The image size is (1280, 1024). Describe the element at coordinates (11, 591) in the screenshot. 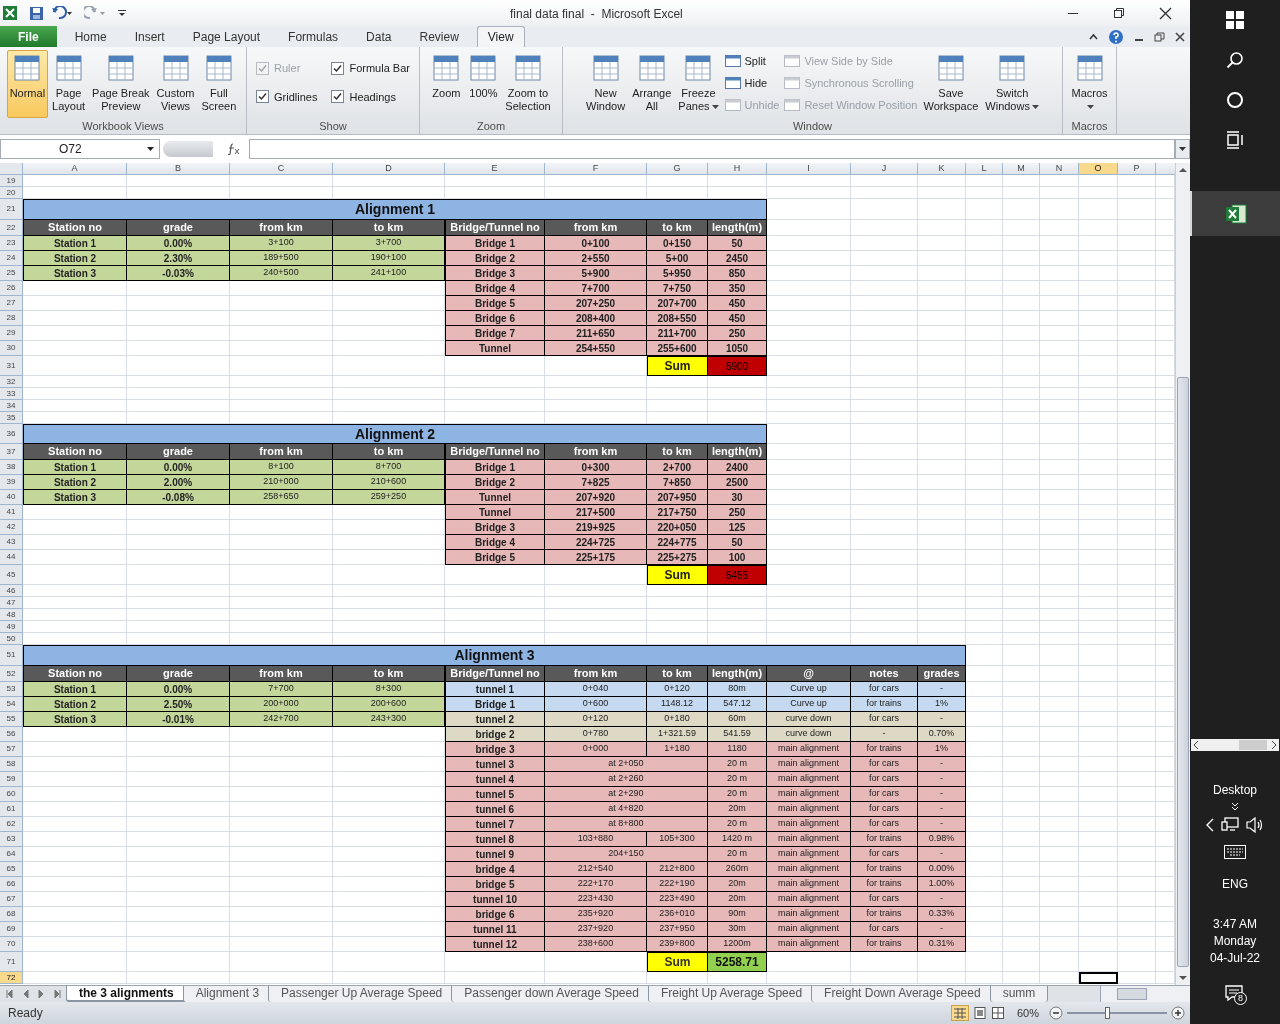

I see `row-number: 46` at that location.